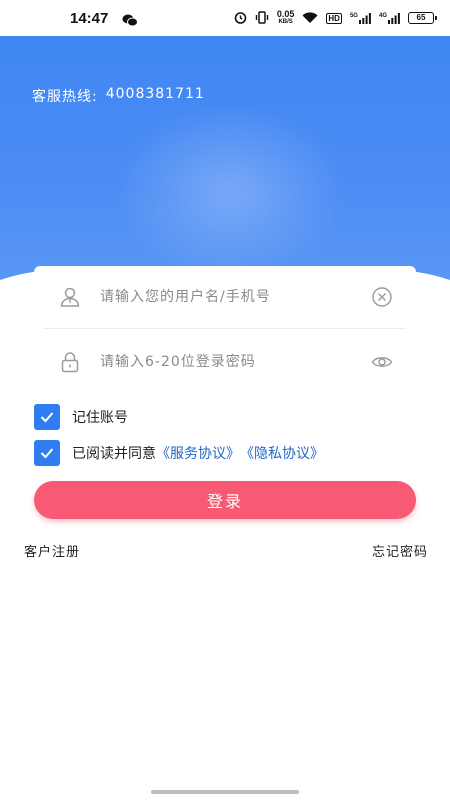  I want to click on eye-icon, so click(382, 362).